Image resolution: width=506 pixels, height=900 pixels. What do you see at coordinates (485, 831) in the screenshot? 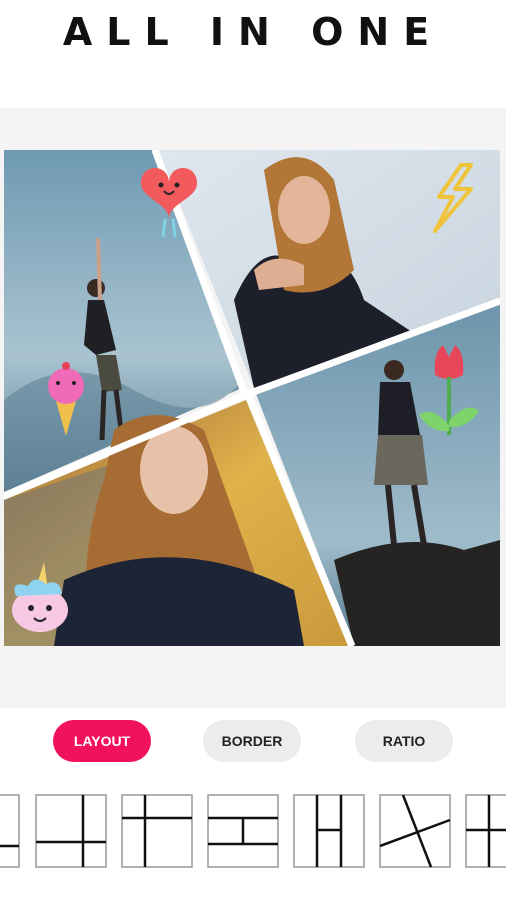
I see `layout-option-partial-grid-right` at bounding box center [485, 831].